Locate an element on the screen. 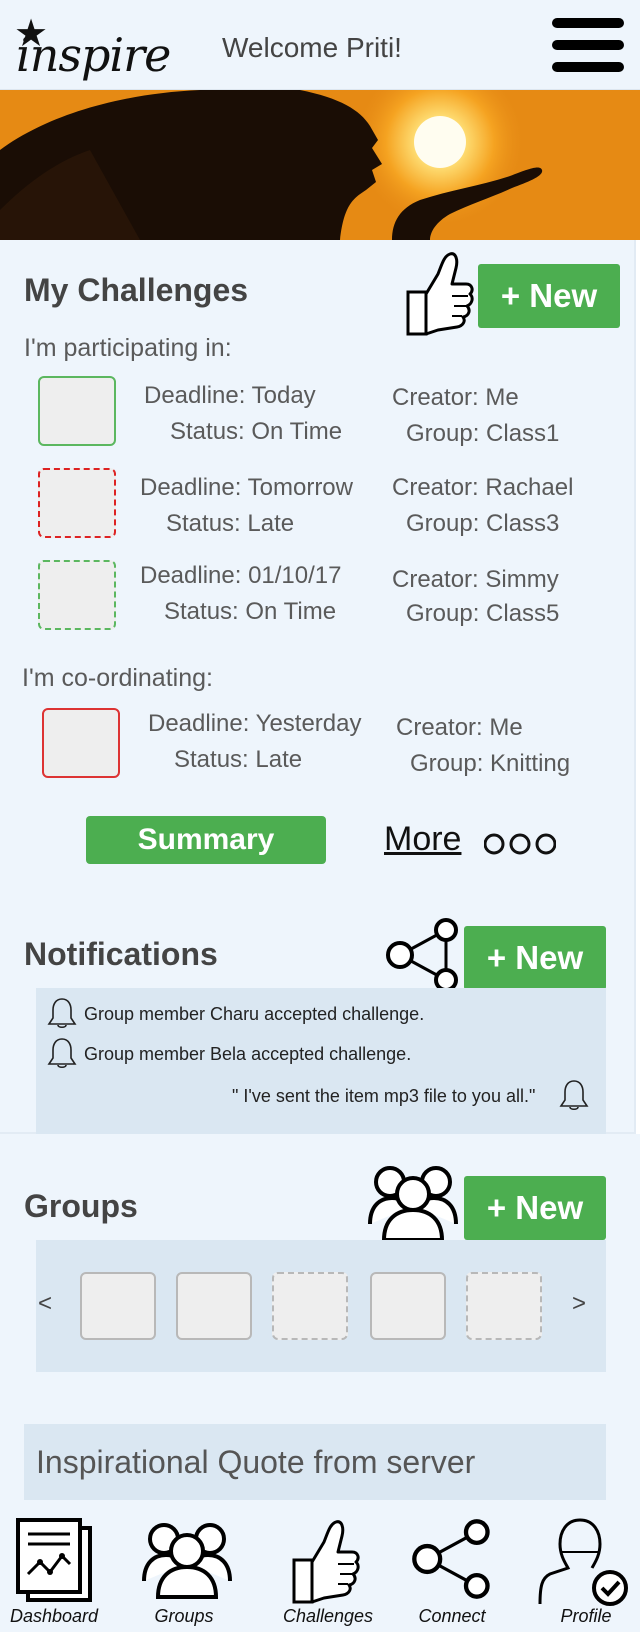 Image resolution: width=640 pixels, height=1632 pixels. notification-item: Group member Charu accepted challenge. is located at coordinates (254, 1014).